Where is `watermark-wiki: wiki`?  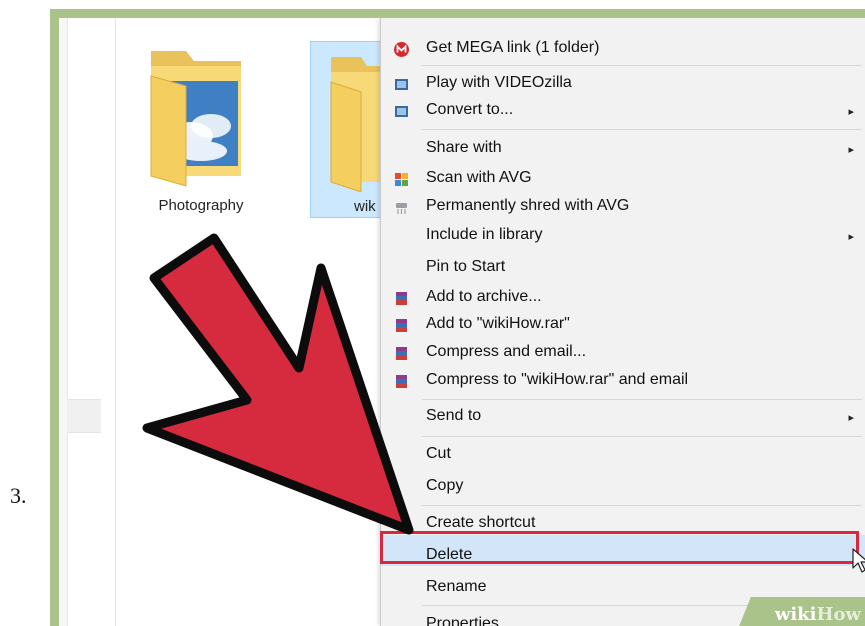 watermark-wiki: wiki is located at coordinates (795, 614).